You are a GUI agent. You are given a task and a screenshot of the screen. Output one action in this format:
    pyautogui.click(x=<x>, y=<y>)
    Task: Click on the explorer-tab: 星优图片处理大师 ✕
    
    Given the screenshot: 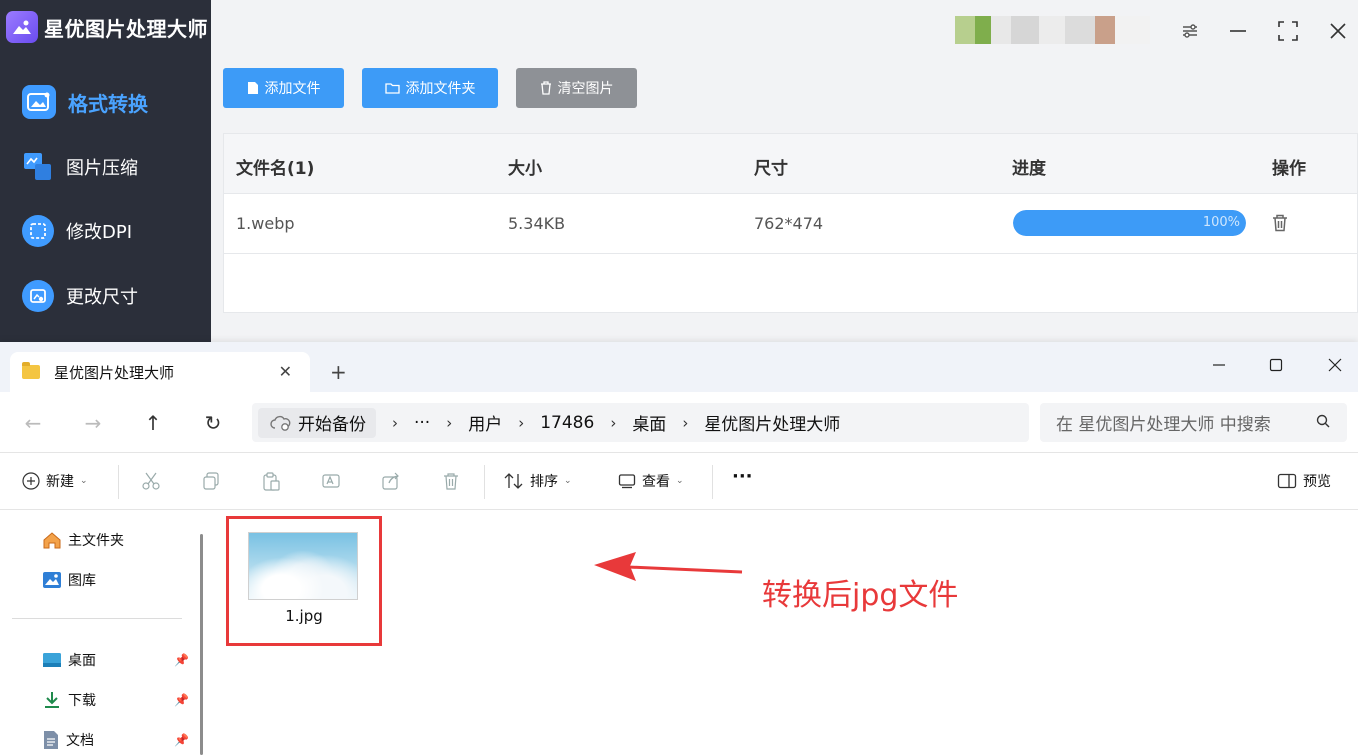 What is the action you would take?
    pyautogui.click(x=160, y=372)
    